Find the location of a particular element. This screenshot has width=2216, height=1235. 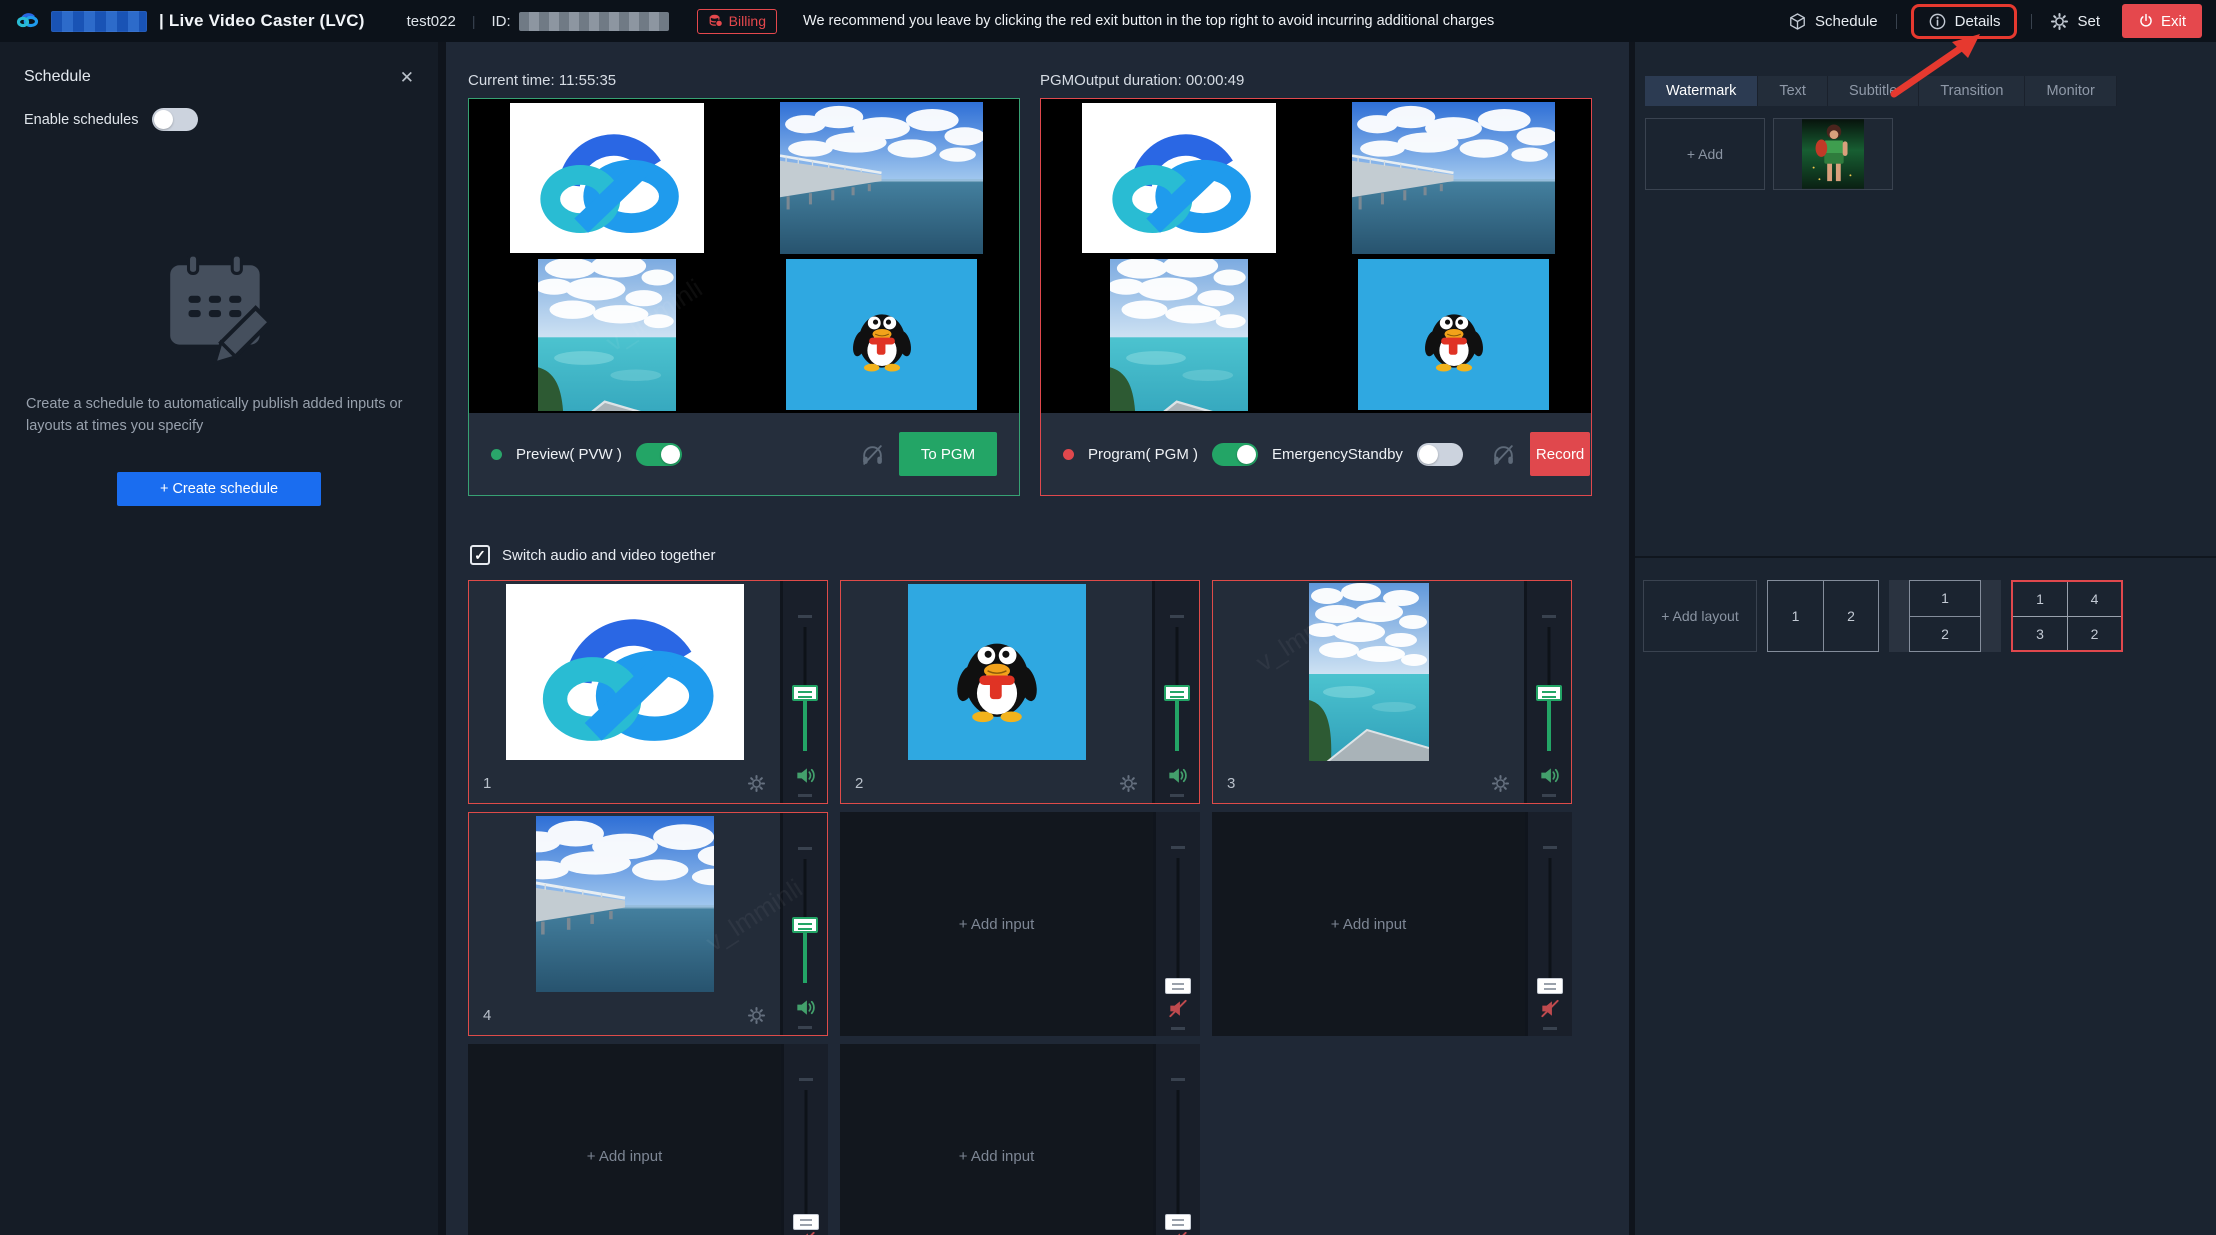

exit-button: Exit is located at coordinates (2161, 21).